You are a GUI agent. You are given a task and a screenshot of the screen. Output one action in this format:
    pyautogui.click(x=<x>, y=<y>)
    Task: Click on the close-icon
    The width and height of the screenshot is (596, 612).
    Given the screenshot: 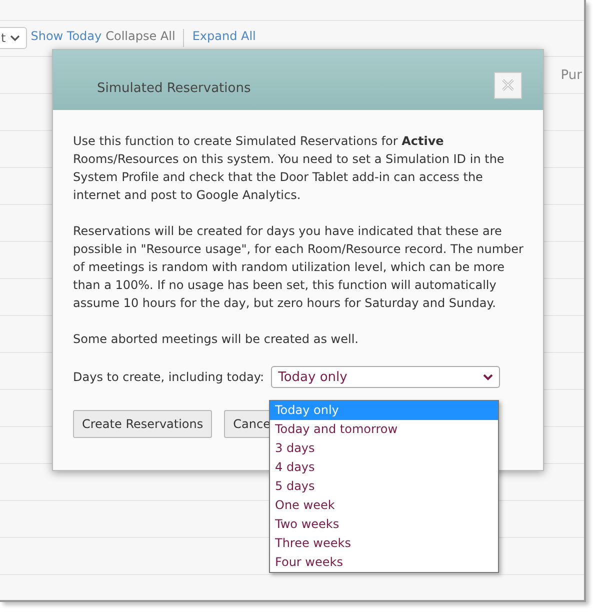 What is the action you would take?
    pyautogui.click(x=508, y=85)
    